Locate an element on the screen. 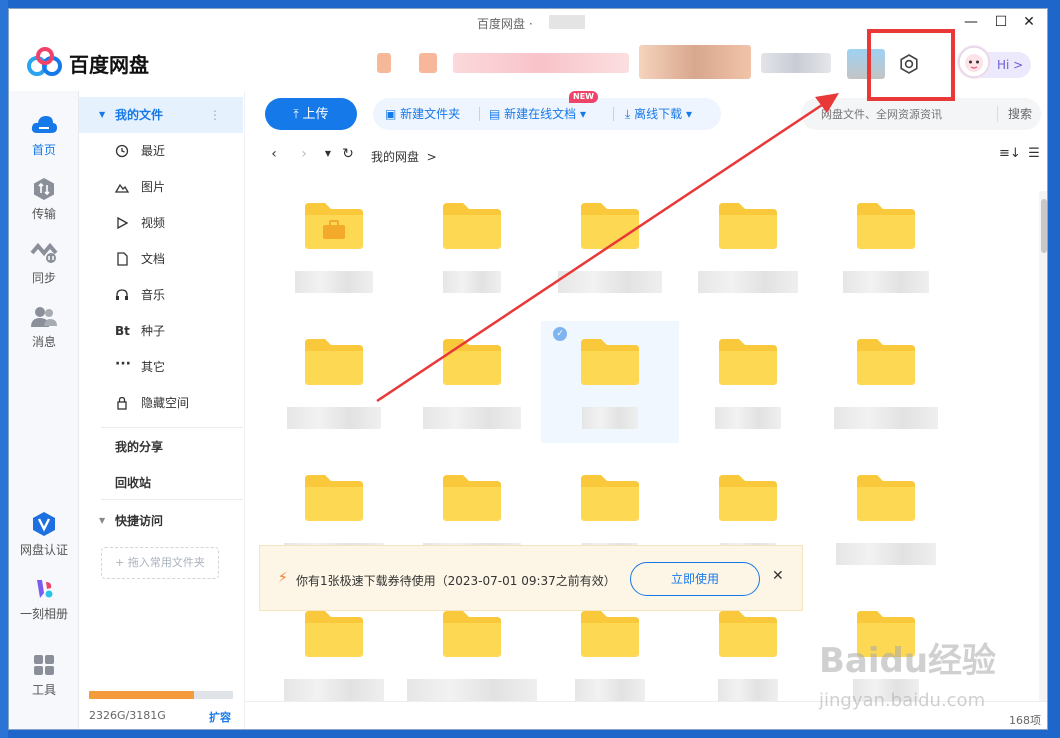 The height and width of the screenshot is (738, 1060). nav-label: 图片 is located at coordinates (153, 187).